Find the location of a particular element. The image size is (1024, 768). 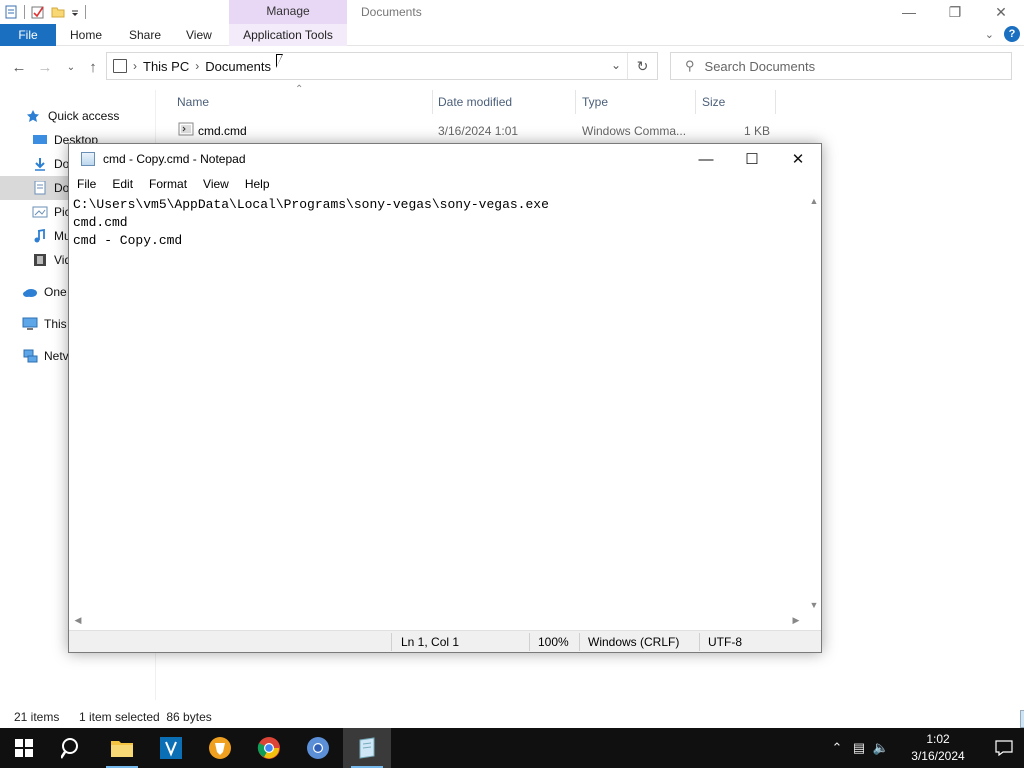

selection-info: 1 item selected 86 bytes is located at coordinates (145, 717).